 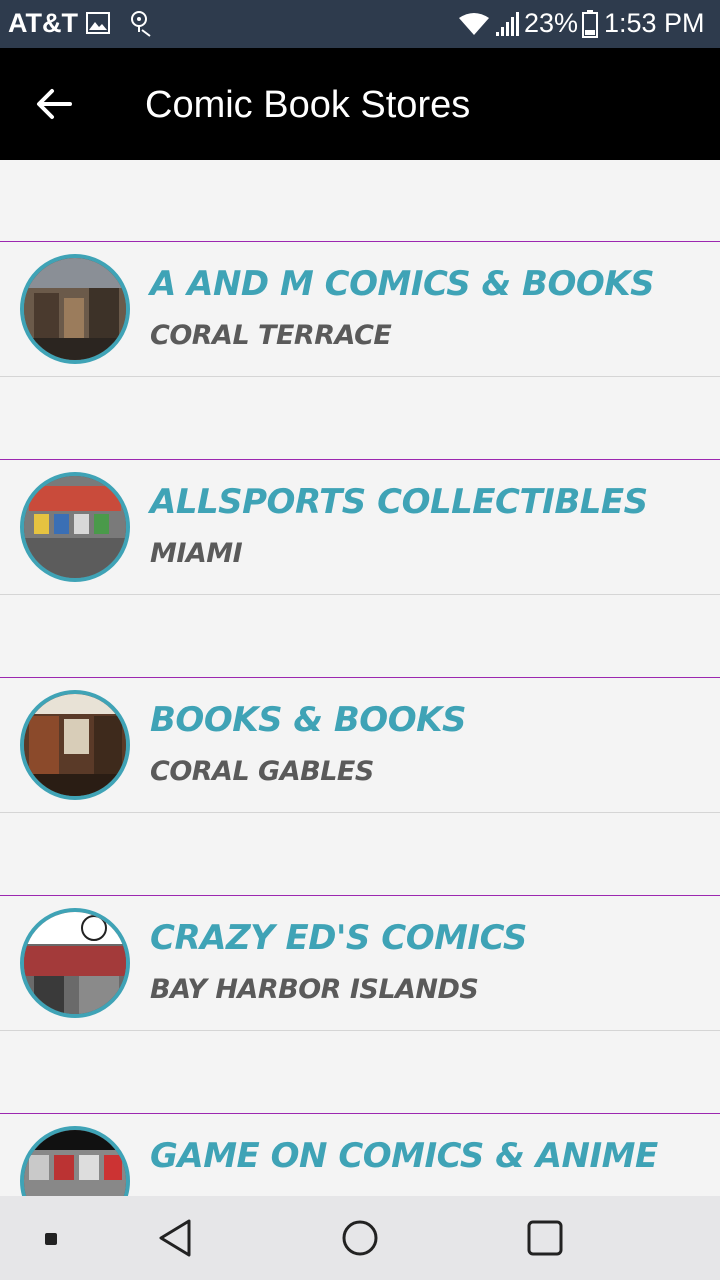 I want to click on nav-recents-icon, so click(x=545, y=1238).